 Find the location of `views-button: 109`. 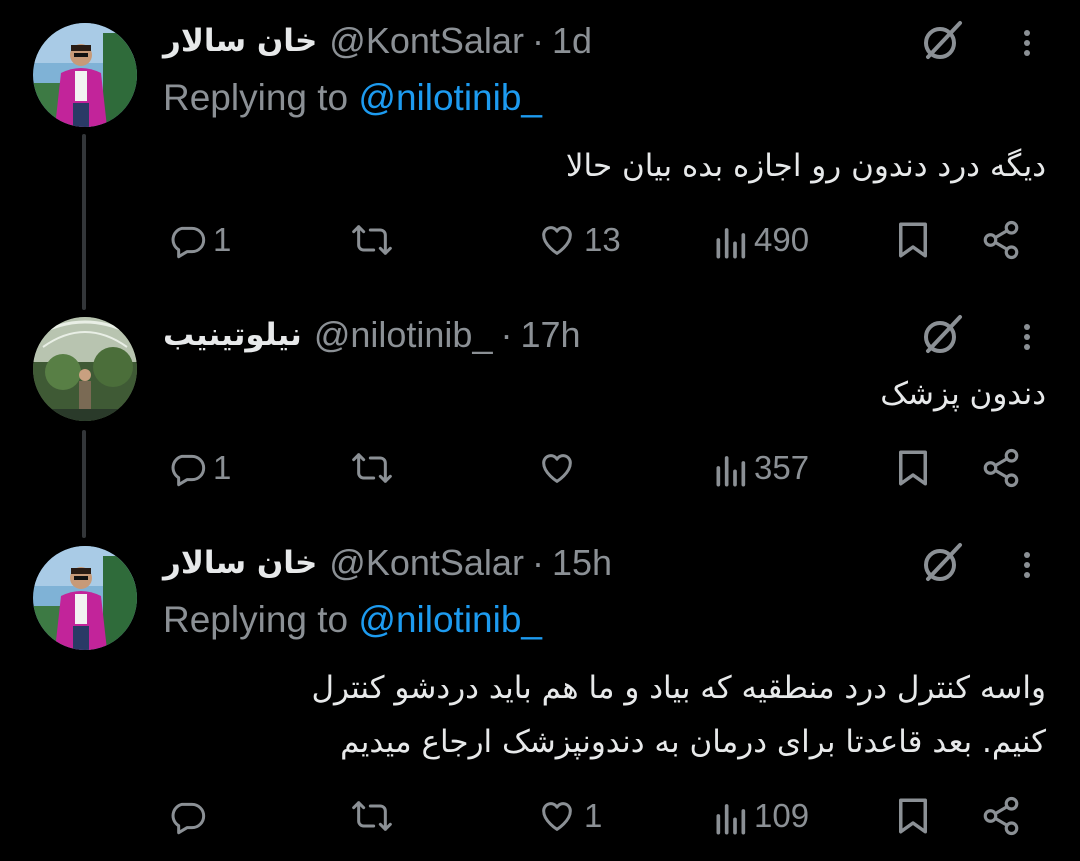

views-button: 109 is located at coordinates (760, 816).